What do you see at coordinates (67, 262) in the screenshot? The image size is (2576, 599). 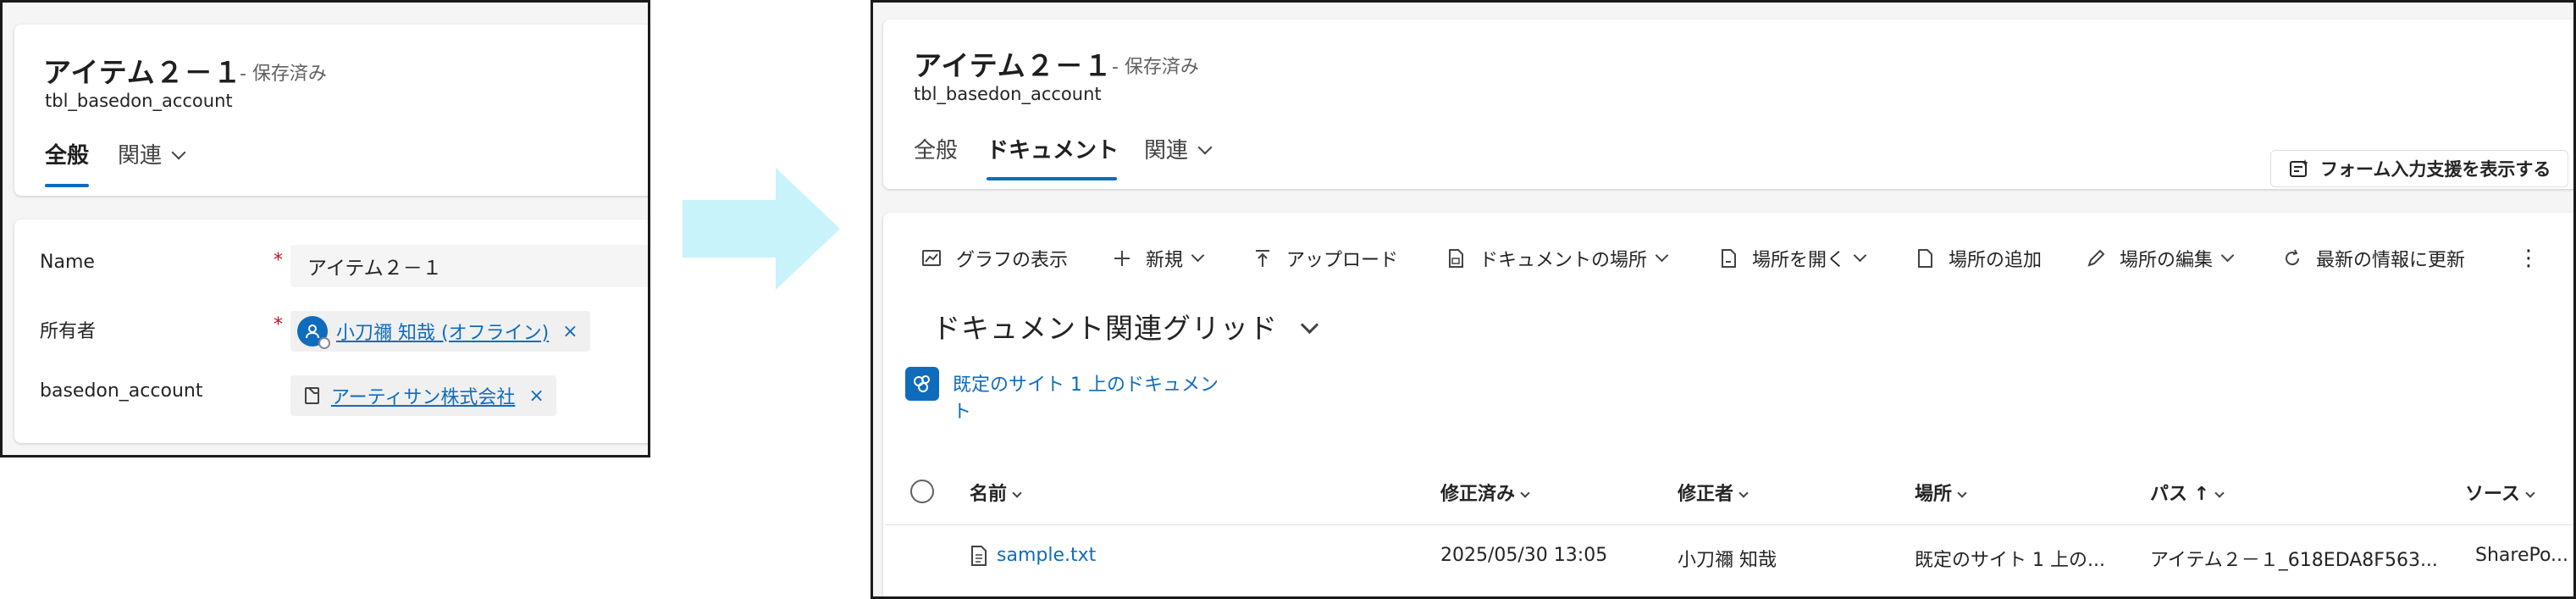 I see `field-label-name: Name` at bounding box center [67, 262].